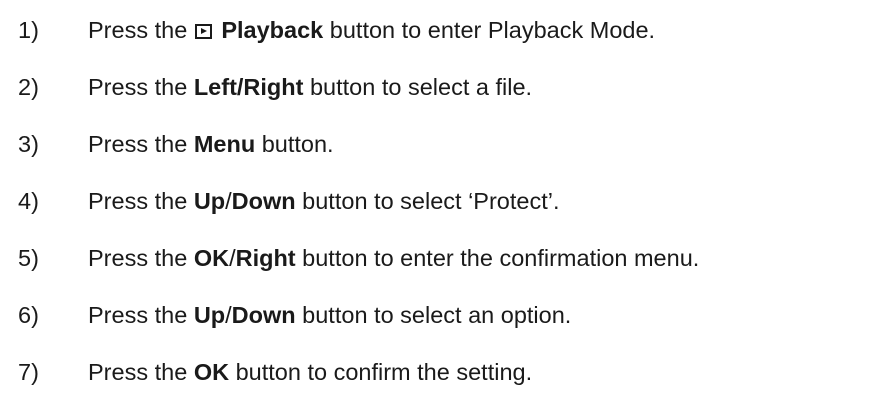 This screenshot has width=893, height=394. Describe the element at coordinates (297, 144) in the screenshot. I see `step-text-post: button.` at that location.